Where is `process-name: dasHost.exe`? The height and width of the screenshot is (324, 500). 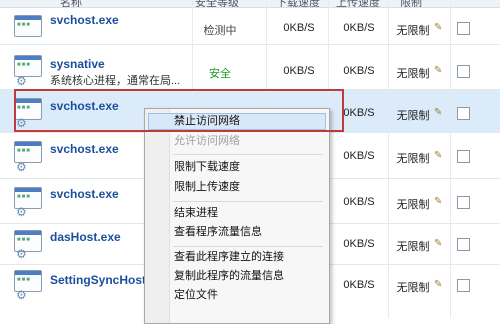 process-name: dasHost.exe is located at coordinates (85, 237).